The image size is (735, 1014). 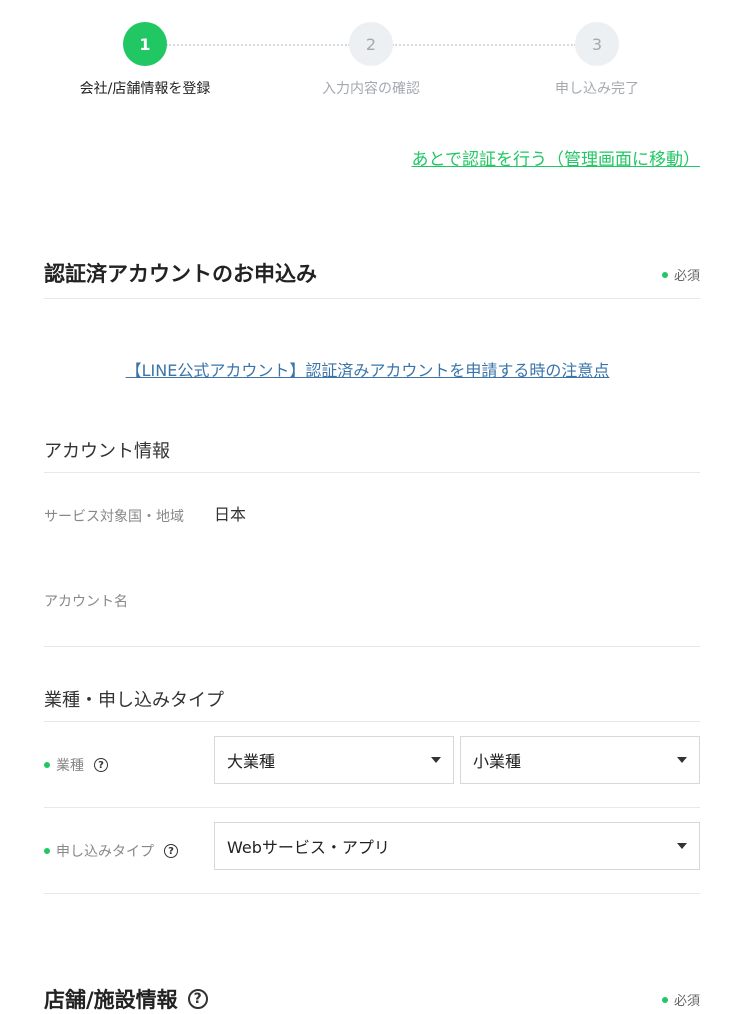 I want to click on apply-type-label: 申し込みタイプ ?, so click(x=111, y=851).